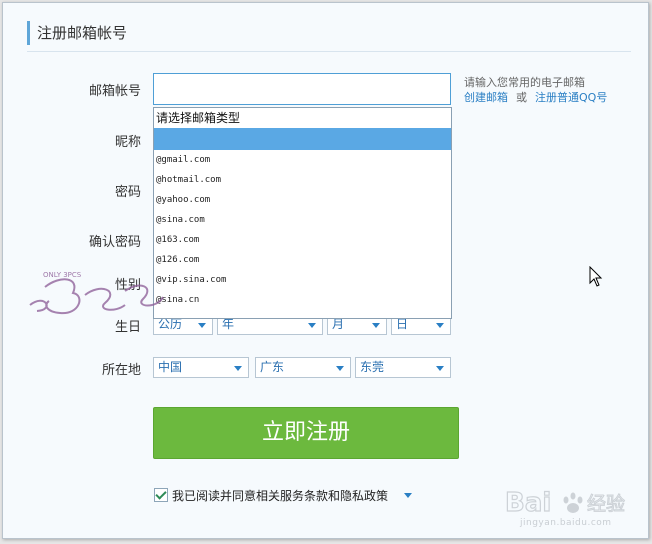 Image resolution: width=652 pixels, height=544 pixels. What do you see at coordinates (127, 192) in the screenshot?
I see `label-password: 密码` at bounding box center [127, 192].